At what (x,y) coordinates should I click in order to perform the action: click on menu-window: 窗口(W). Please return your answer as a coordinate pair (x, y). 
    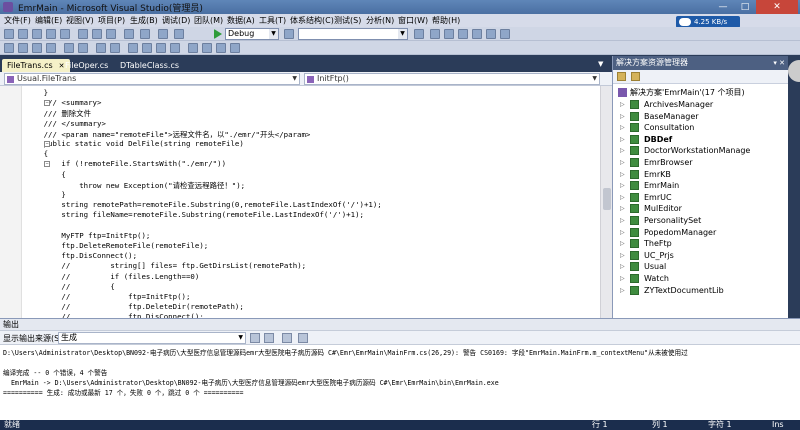
    Looking at the image, I should click on (413, 20).